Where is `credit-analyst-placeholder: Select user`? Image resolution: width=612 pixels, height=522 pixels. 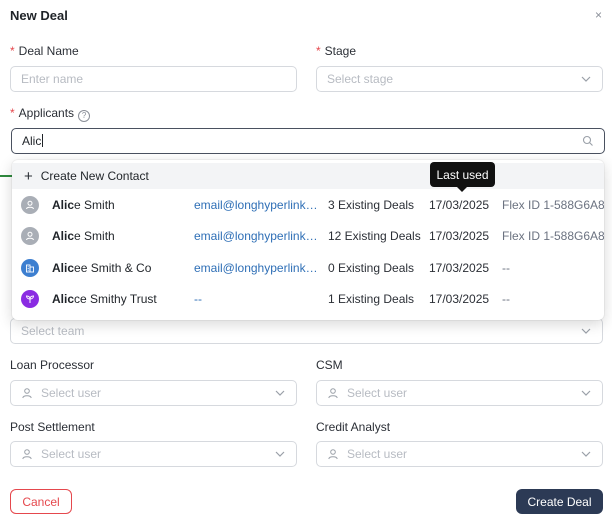 credit-analyst-placeholder: Select user is located at coordinates (377, 454).